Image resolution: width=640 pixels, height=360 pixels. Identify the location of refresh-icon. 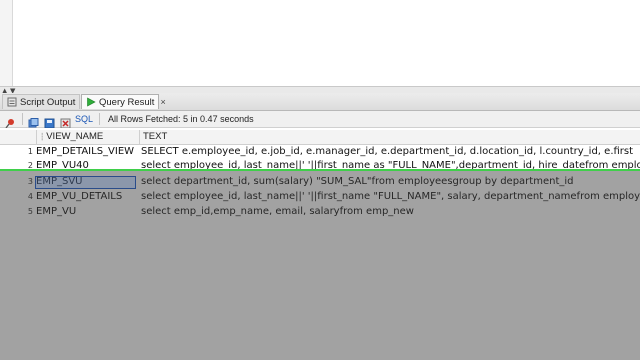
(33, 120).